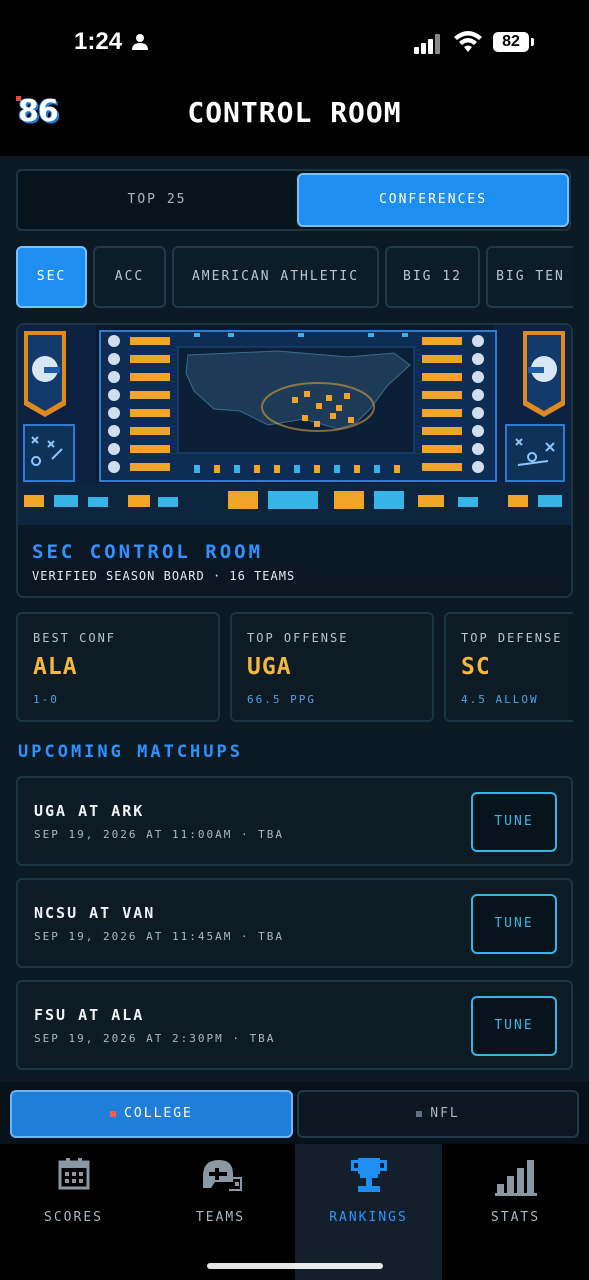 The image size is (589, 1280). Describe the element at coordinates (75, 638) in the screenshot. I see `stat-label: BEST CONF` at that location.